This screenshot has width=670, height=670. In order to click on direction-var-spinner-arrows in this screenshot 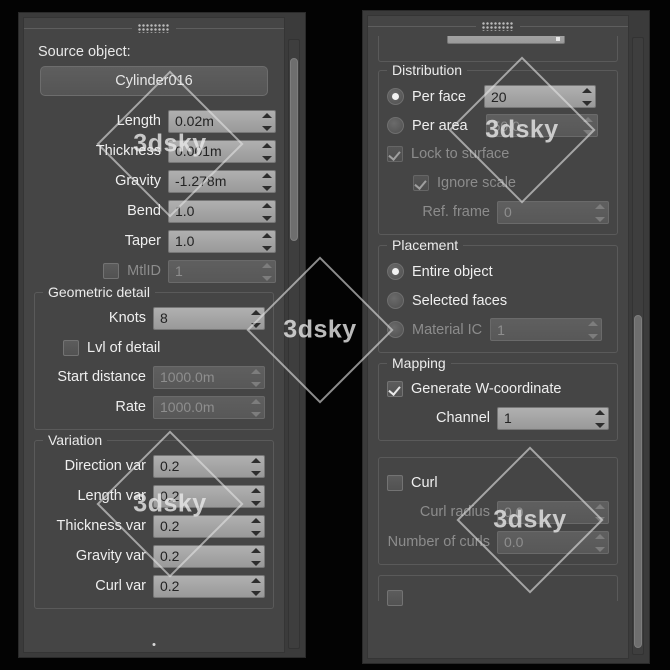, I will do `click(255, 466)`.